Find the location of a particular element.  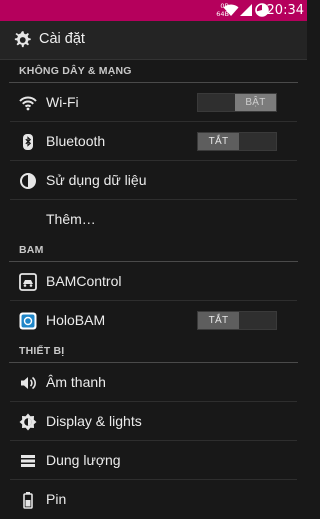

wifi-toggle: BẬT is located at coordinates (237, 102).